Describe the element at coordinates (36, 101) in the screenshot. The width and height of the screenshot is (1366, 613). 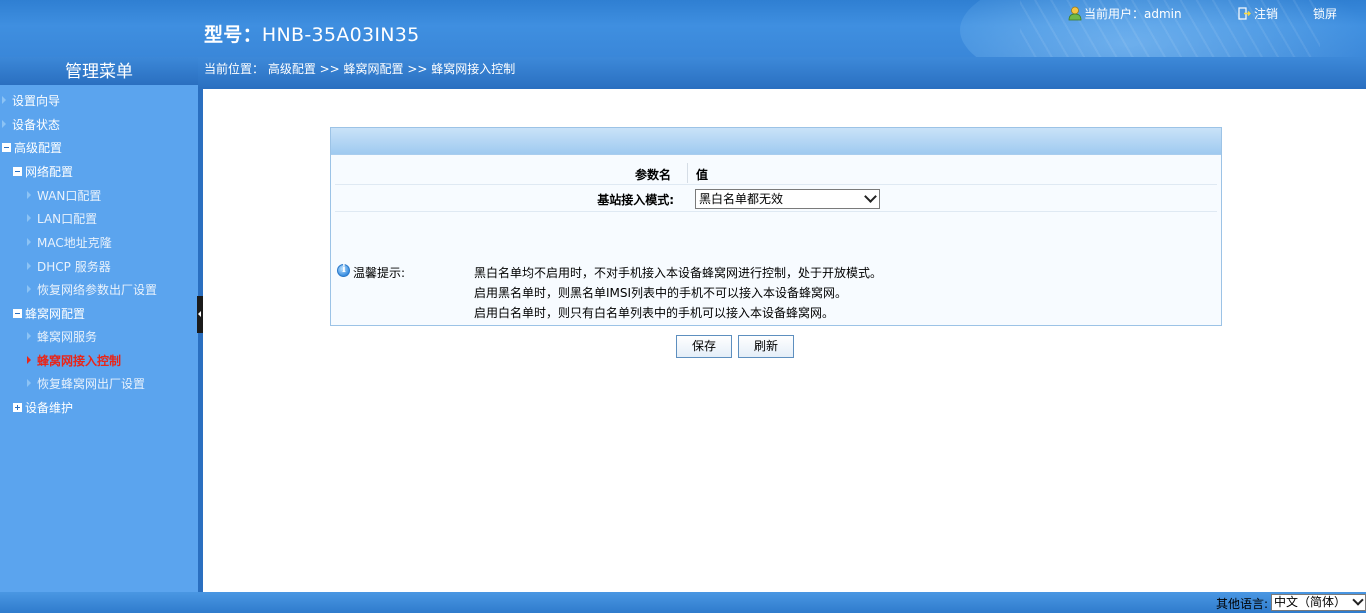
I see `sidebar-item-label: 设置向导` at that location.